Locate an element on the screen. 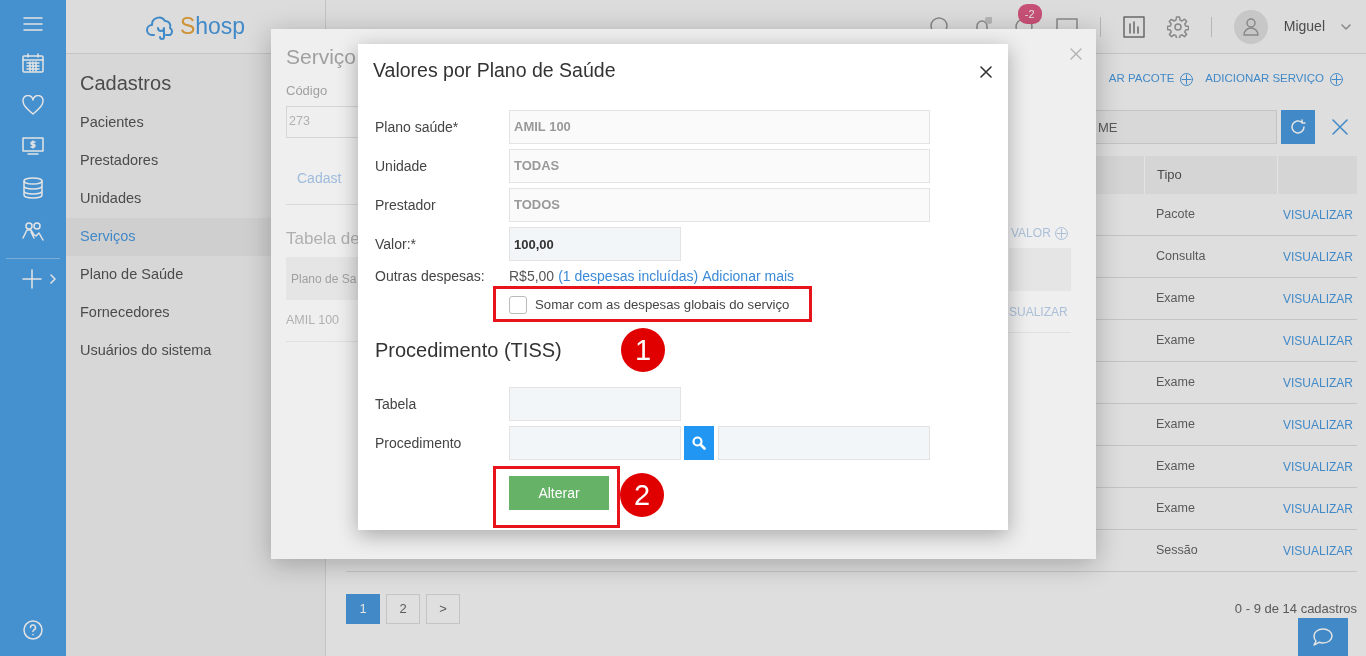 This screenshot has height=656, width=1366. refresh-button is located at coordinates (1298, 127).